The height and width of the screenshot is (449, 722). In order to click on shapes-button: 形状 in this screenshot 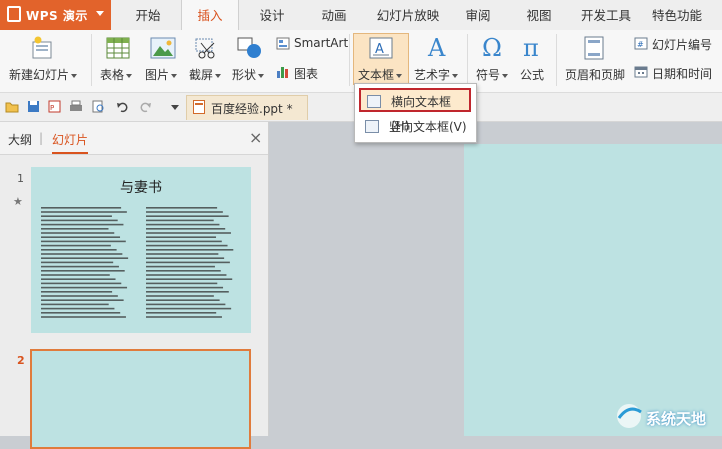, I will do `click(248, 74)`.